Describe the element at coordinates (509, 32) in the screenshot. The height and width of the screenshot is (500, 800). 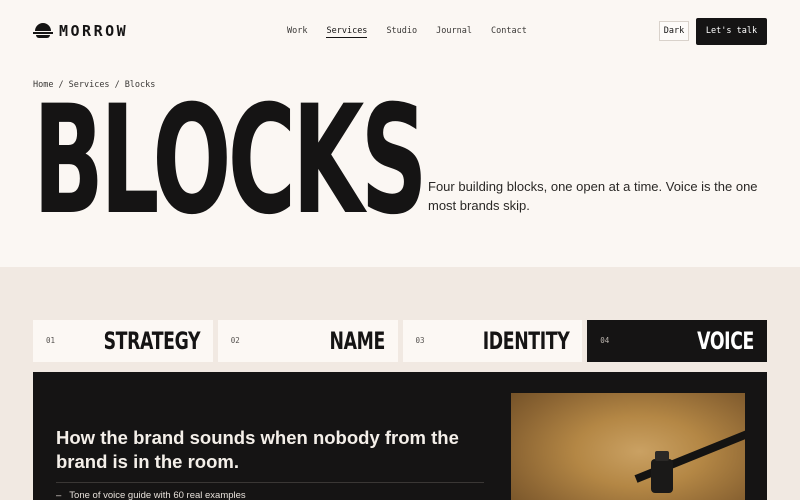
I see `nav-item-contact: Contact` at that location.